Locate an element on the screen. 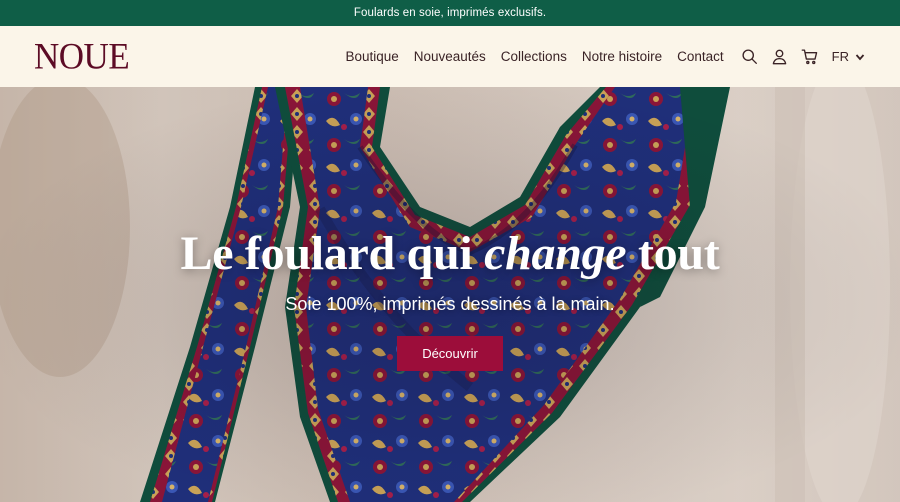  hero-title: Le foulard qui change tout is located at coordinates (450, 254).